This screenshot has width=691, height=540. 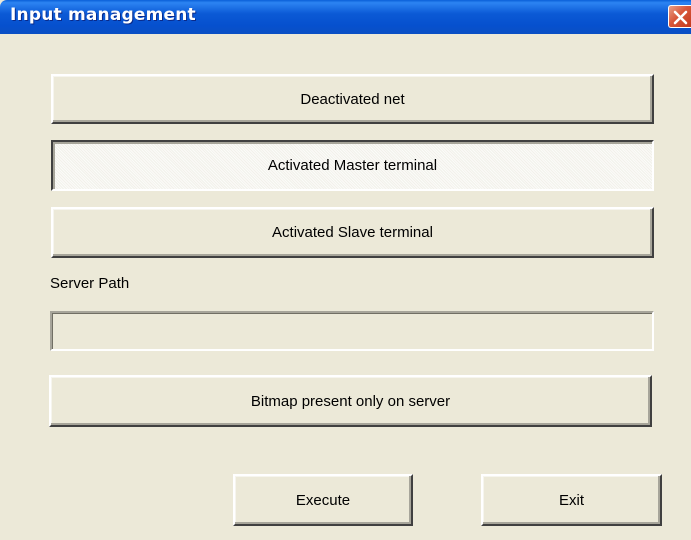 I want to click on server-path-label: Server Path, so click(x=90, y=283).